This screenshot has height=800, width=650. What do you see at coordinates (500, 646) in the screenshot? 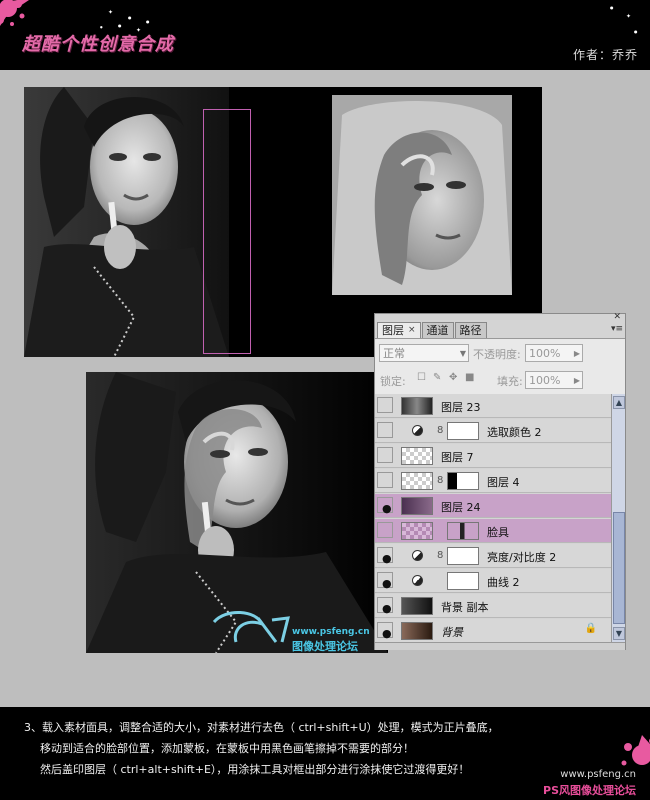
I see `panel-bottom-toolbar` at bounding box center [500, 646].